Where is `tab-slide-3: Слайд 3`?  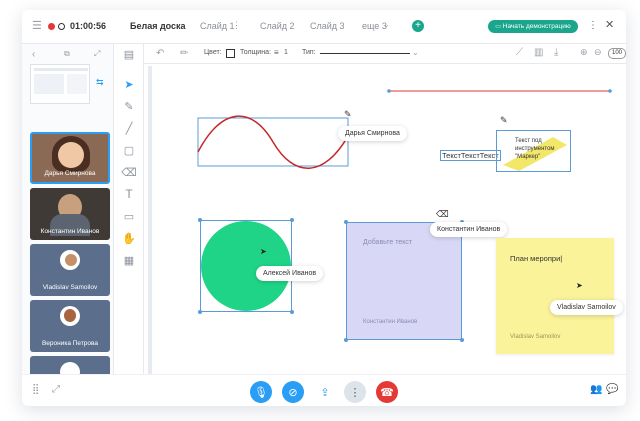 tab-slide-3: Слайд 3 is located at coordinates (327, 26).